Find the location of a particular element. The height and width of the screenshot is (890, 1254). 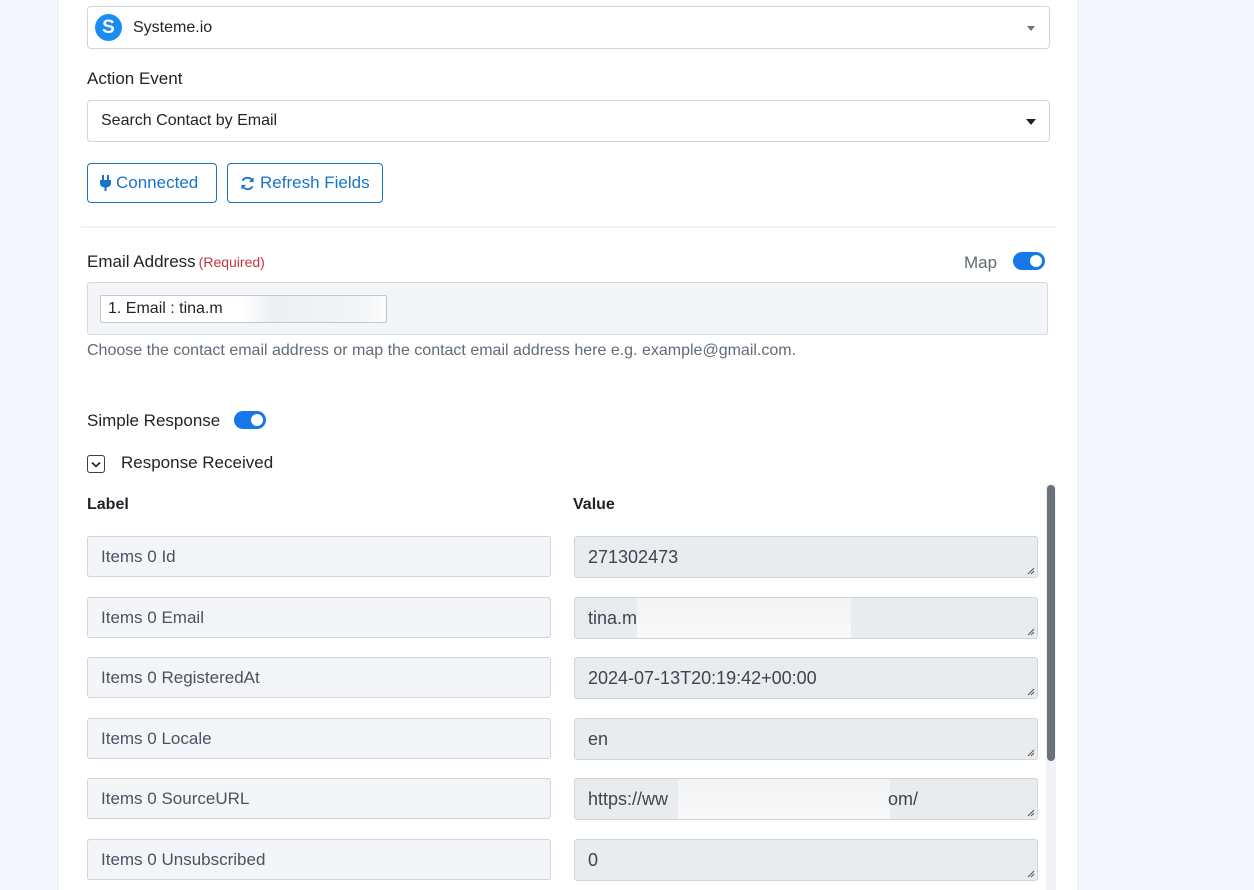

response-label-field: Items 0 SourceURL is located at coordinates (319, 798).